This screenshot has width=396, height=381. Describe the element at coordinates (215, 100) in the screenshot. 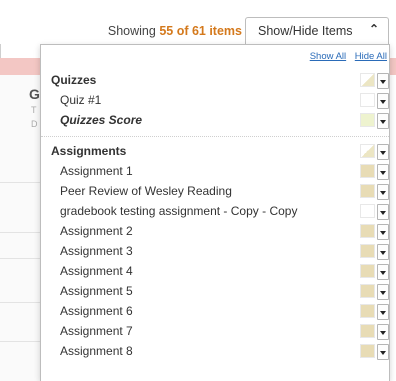

I see `list-item: Quiz #1` at that location.